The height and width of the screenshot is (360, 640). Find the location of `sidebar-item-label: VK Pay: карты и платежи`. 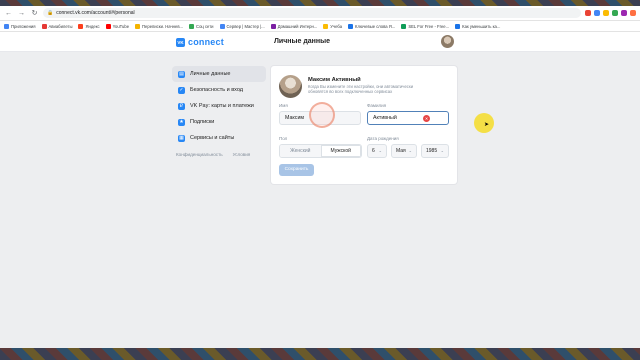

sidebar-item-label: VK Pay: карты и платежи is located at coordinates (222, 106).